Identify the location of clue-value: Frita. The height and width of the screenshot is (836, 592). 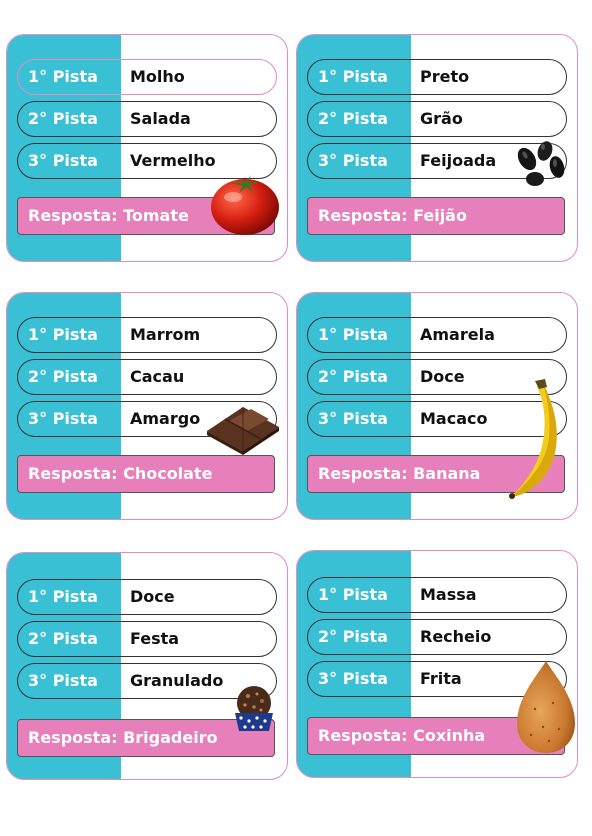
(441, 678).